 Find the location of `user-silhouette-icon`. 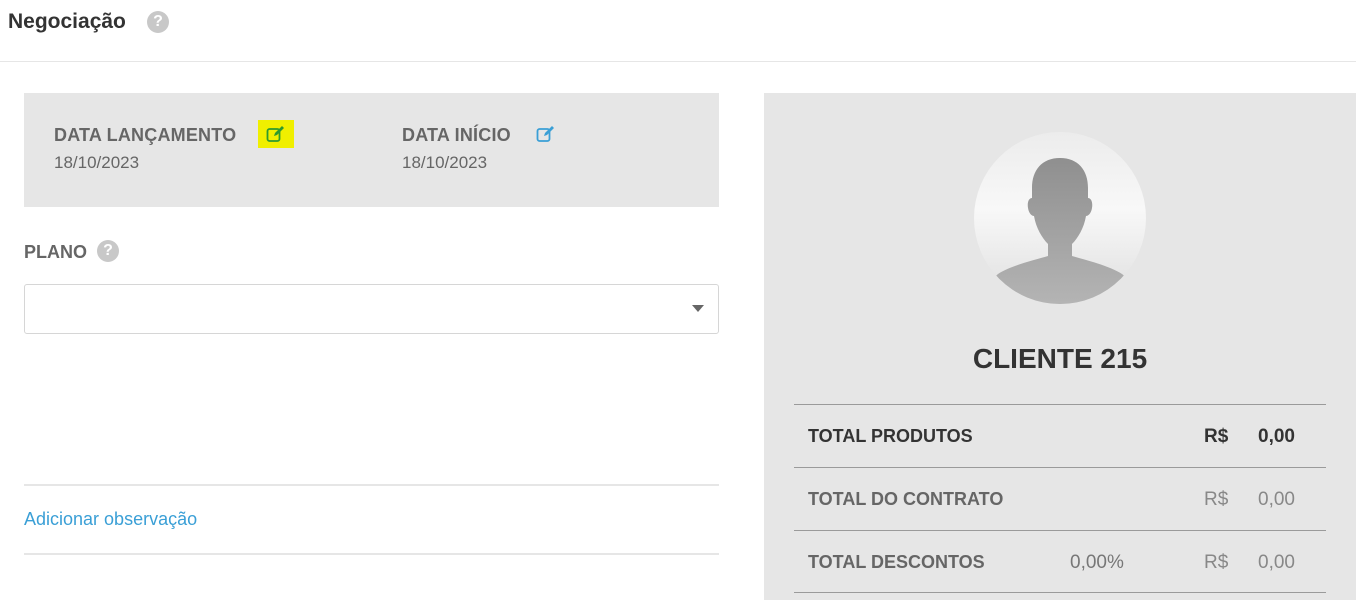

user-silhouette-icon is located at coordinates (1060, 231).